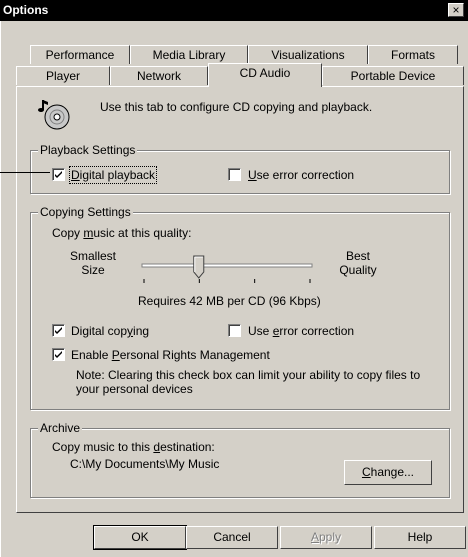  I want to click on tab-formats: Formats, so click(413, 54).